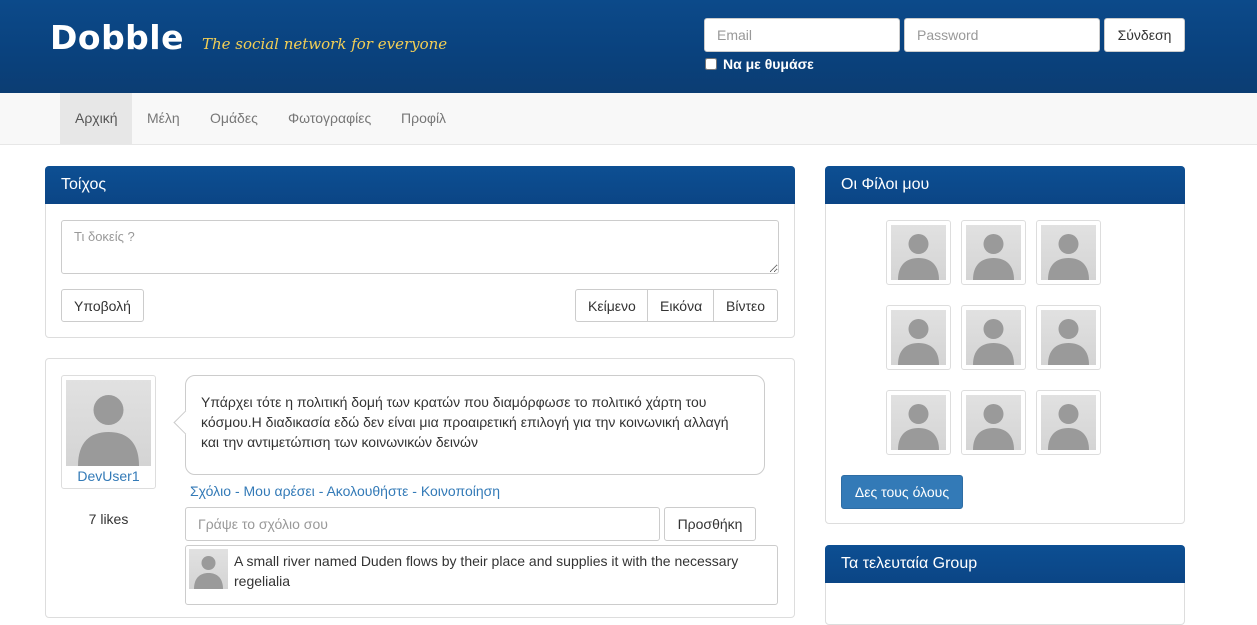  I want to click on submit-button: Υποβολή, so click(102, 305).